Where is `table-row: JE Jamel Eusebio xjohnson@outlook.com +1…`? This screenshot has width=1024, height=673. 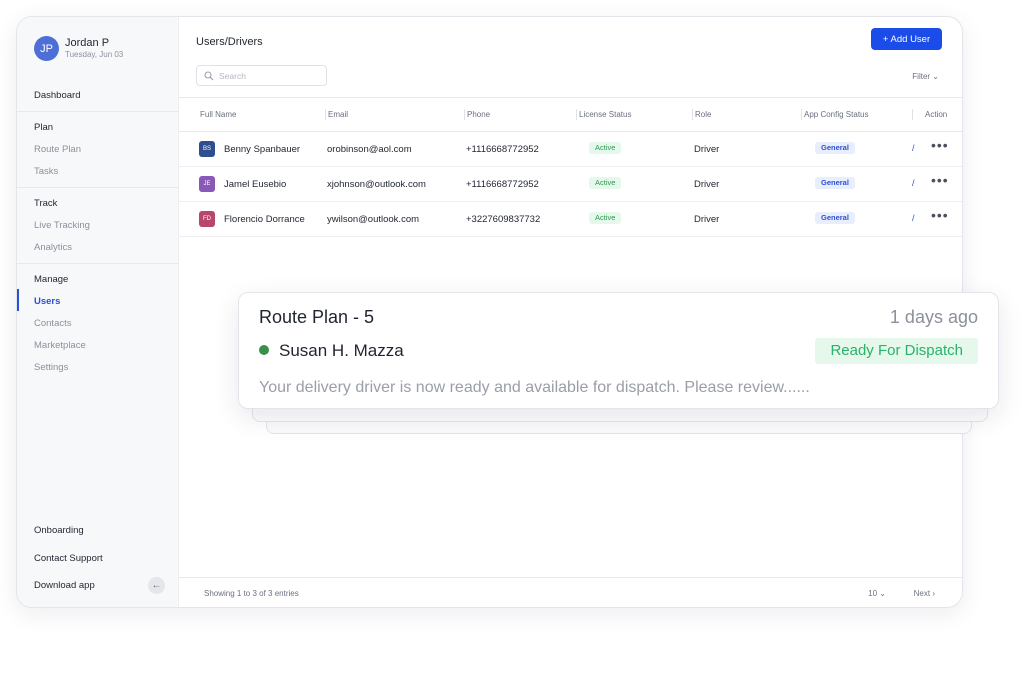
table-row: JE Jamel Eusebio xjohnson@outlook.com +1… is located at coordinates (570, 184).